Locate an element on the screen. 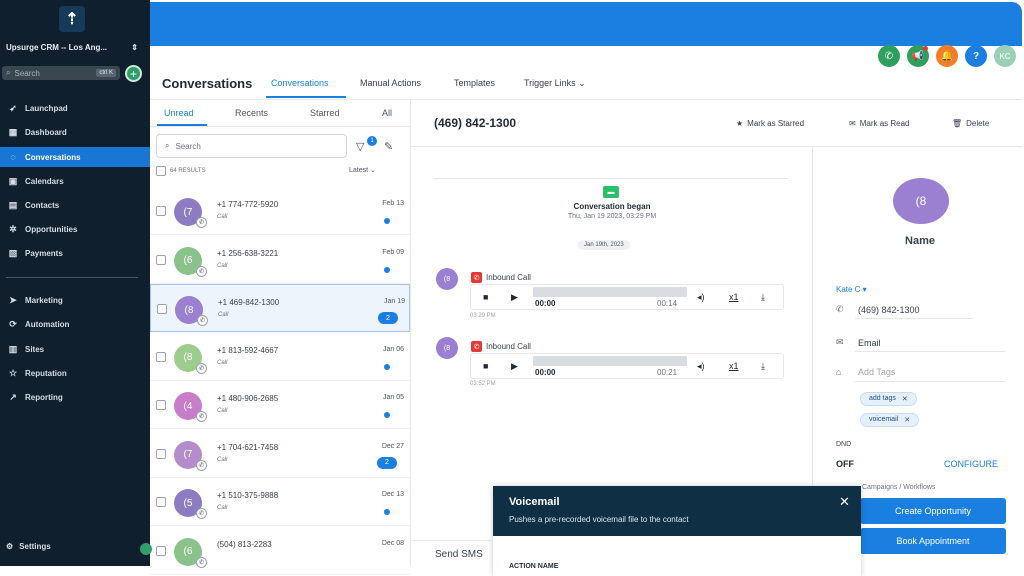  tab-trigger-links: Trigger Links ⌄ is located at coordinates (555, 83).